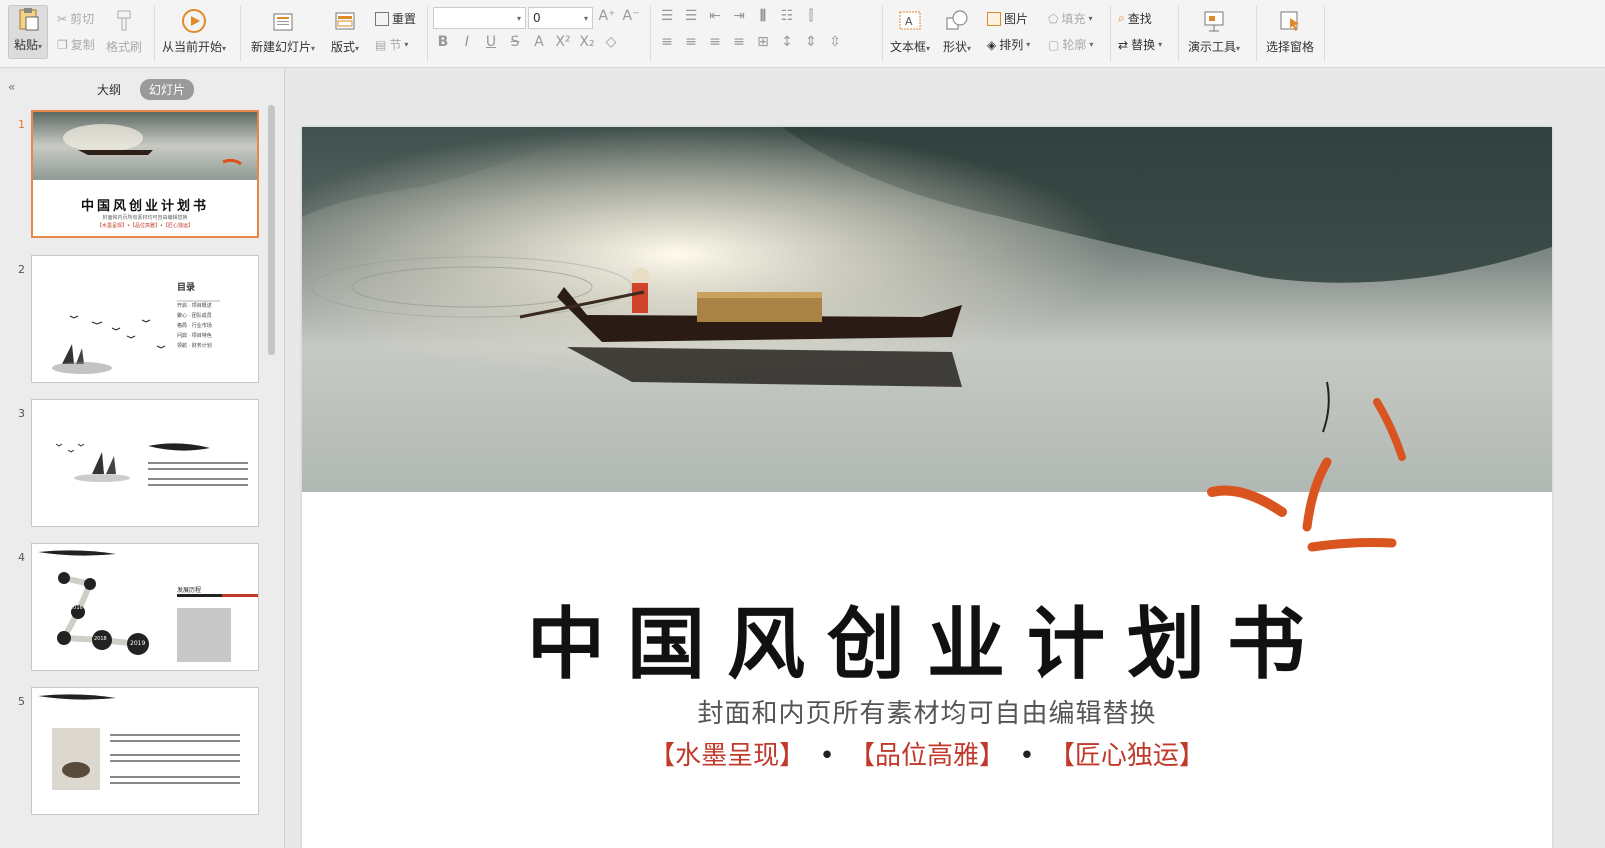 This screenshot has width=1605, height=848. Describe the element at coordinates (11, 87) in the screenshot. I see `collapse-sidebar-icon: «` at that location.